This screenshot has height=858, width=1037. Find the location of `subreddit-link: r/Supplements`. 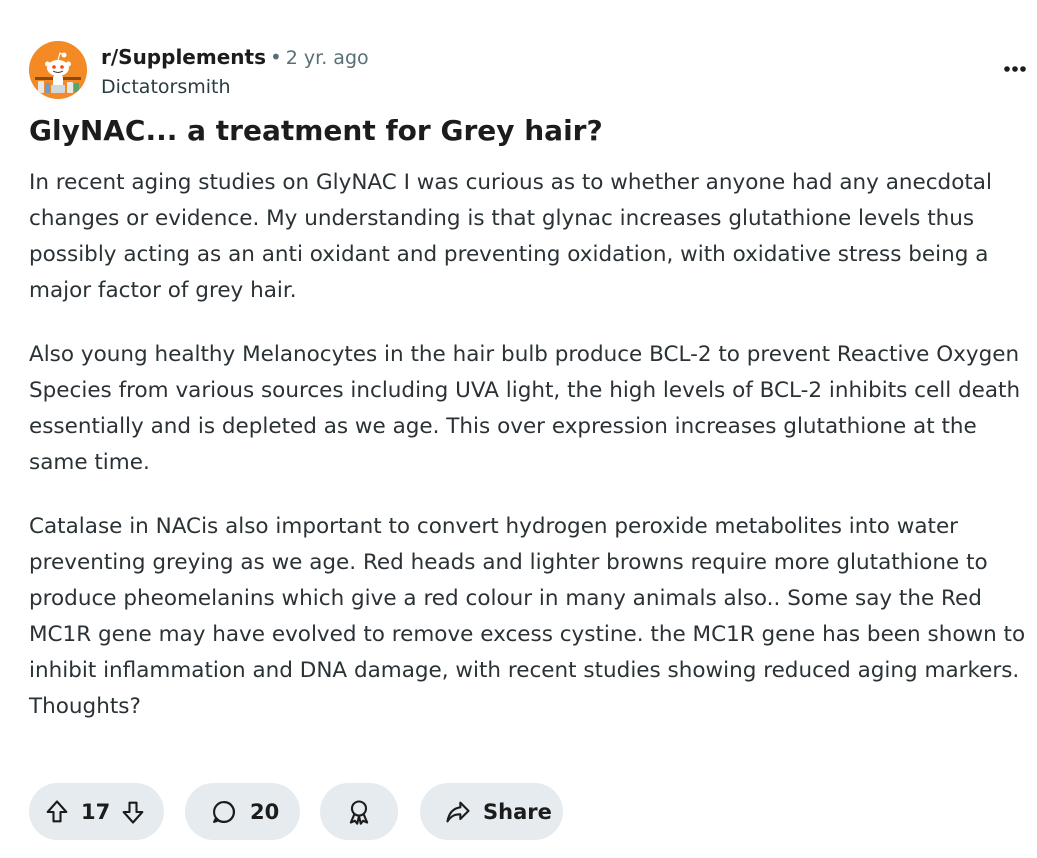

subreddit-link: r/Supplements is located at coordinates (183, 57).